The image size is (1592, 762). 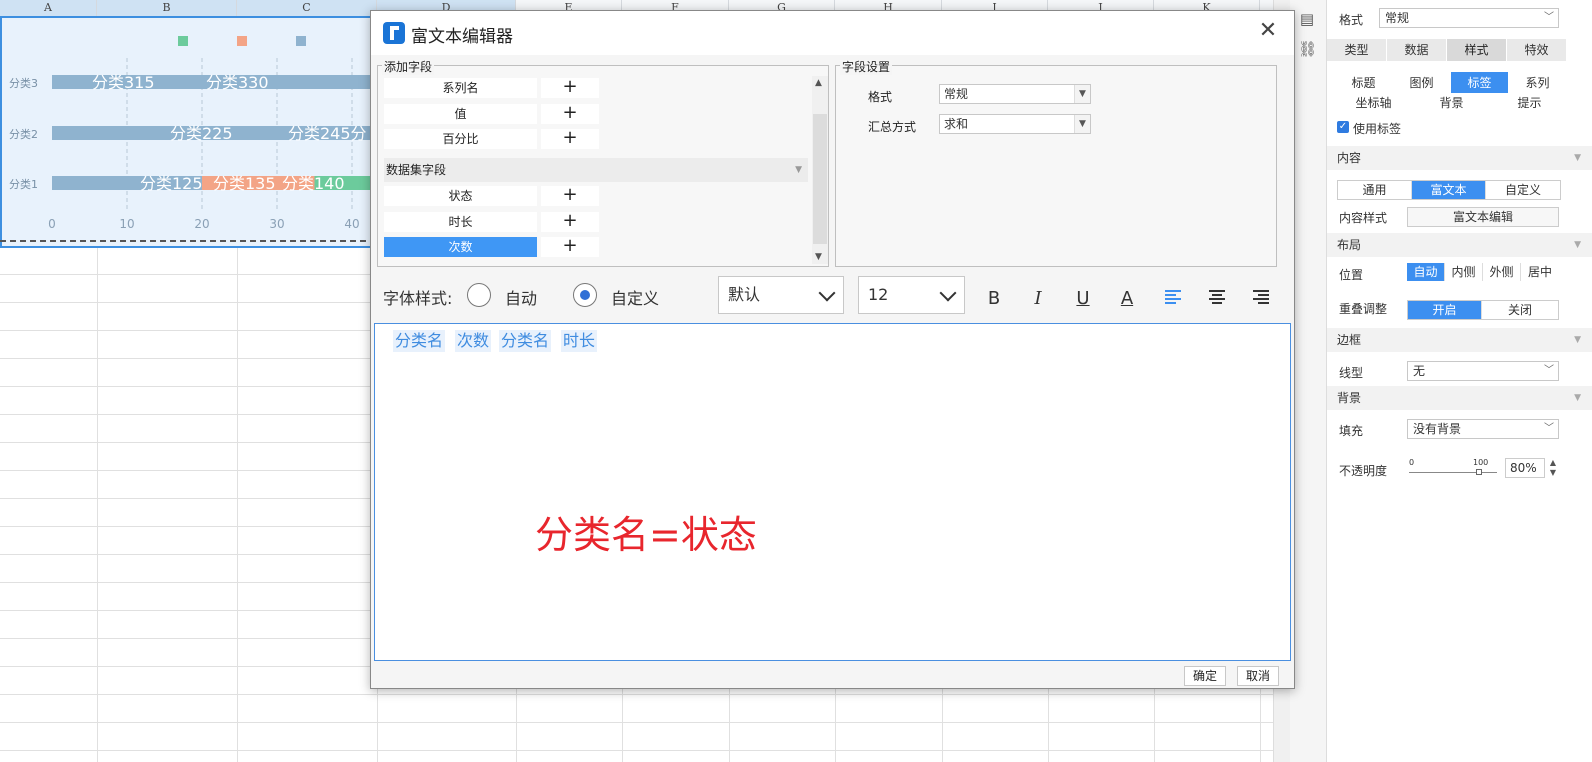 I want to click on content-mode-richtext: 富文本, so click(x=1449, y=190).